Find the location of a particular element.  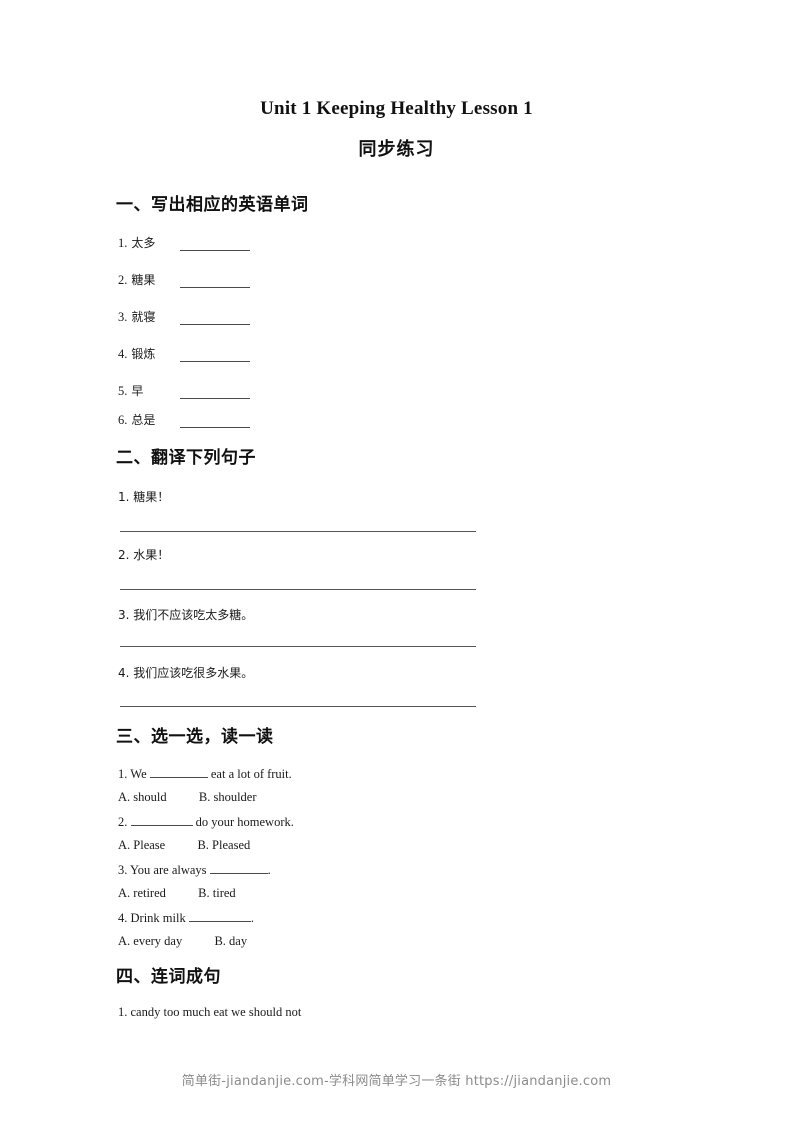

choice-question-3-prompt-after: . is located at coordinates (269, 870).